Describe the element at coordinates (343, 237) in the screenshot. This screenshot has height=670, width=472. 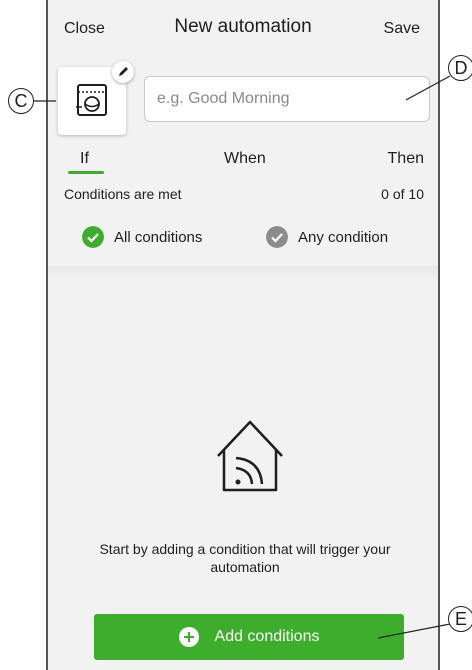
I see `any-condition-label: Any condition` at that location.